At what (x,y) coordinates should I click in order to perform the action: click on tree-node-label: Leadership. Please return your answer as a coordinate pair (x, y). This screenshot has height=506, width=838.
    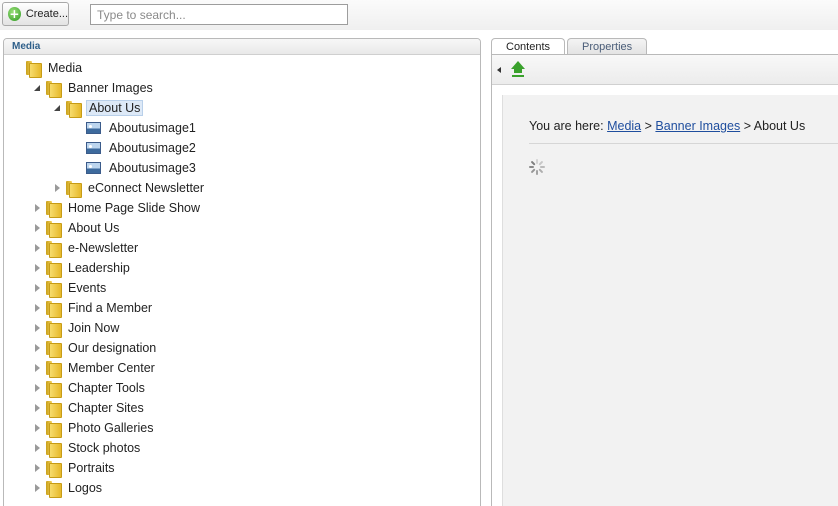
    Looking at the image, I should click on (99, 268).